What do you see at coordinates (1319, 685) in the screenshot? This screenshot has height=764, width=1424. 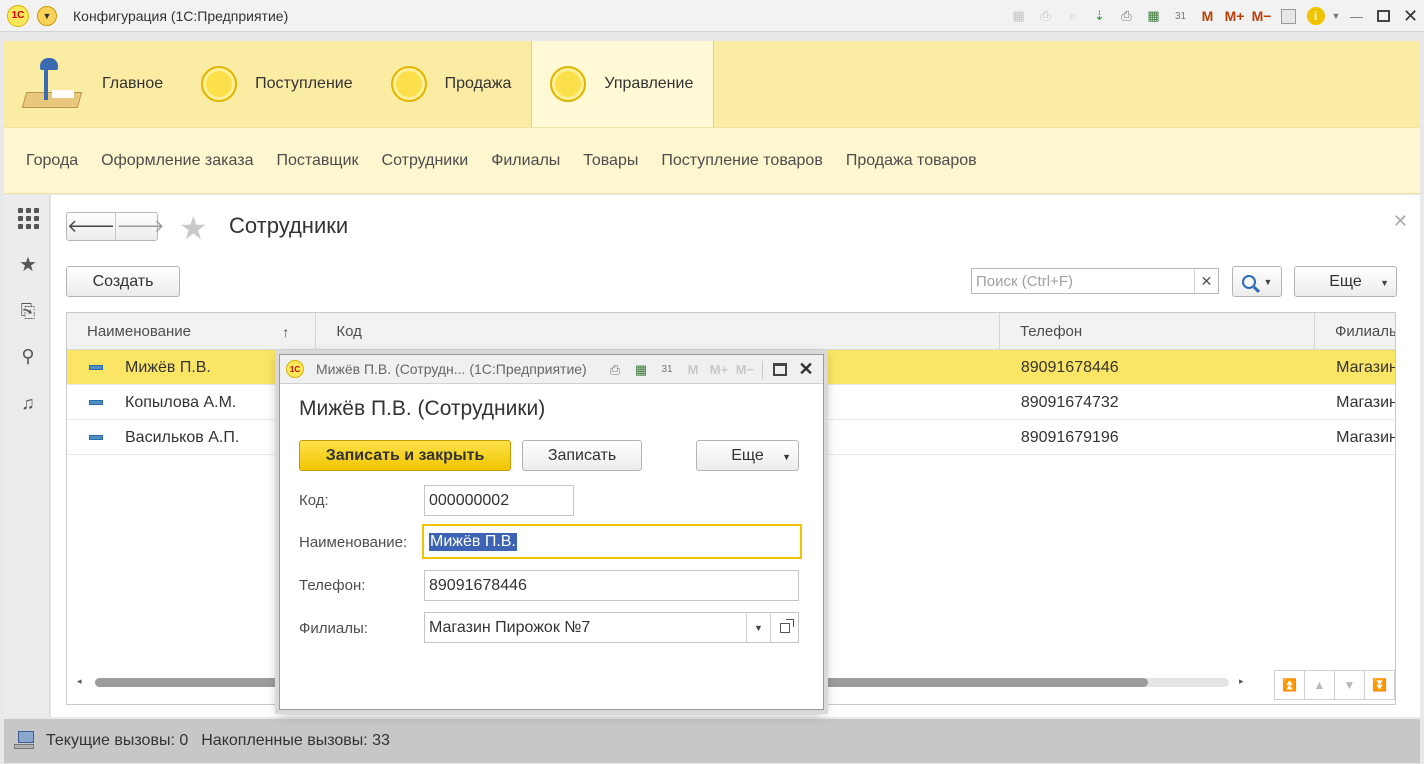 I see `scroll-up-icon: ▲` at bounding box center [1319, 685].